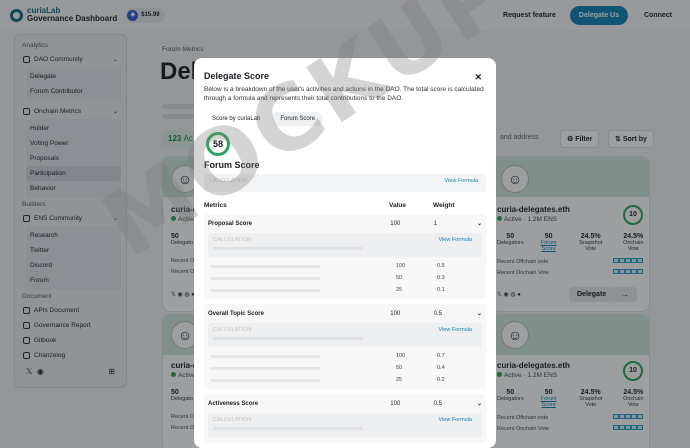  What do you see at coordinates (397, 205) in the screenshot?
I see `column-value: Value` at bounding box center [397, 205].